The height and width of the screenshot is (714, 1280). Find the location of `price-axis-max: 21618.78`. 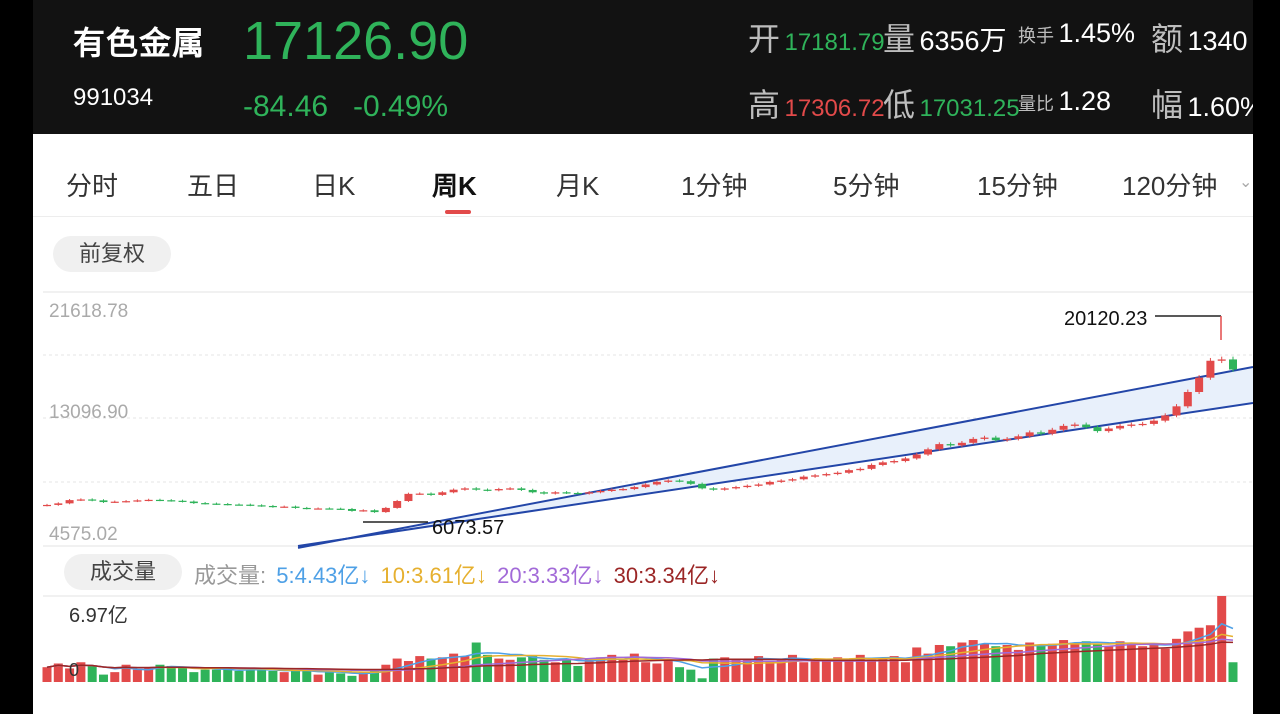

price-axis-max: 21618.78 is located at coordinates (88, 311).